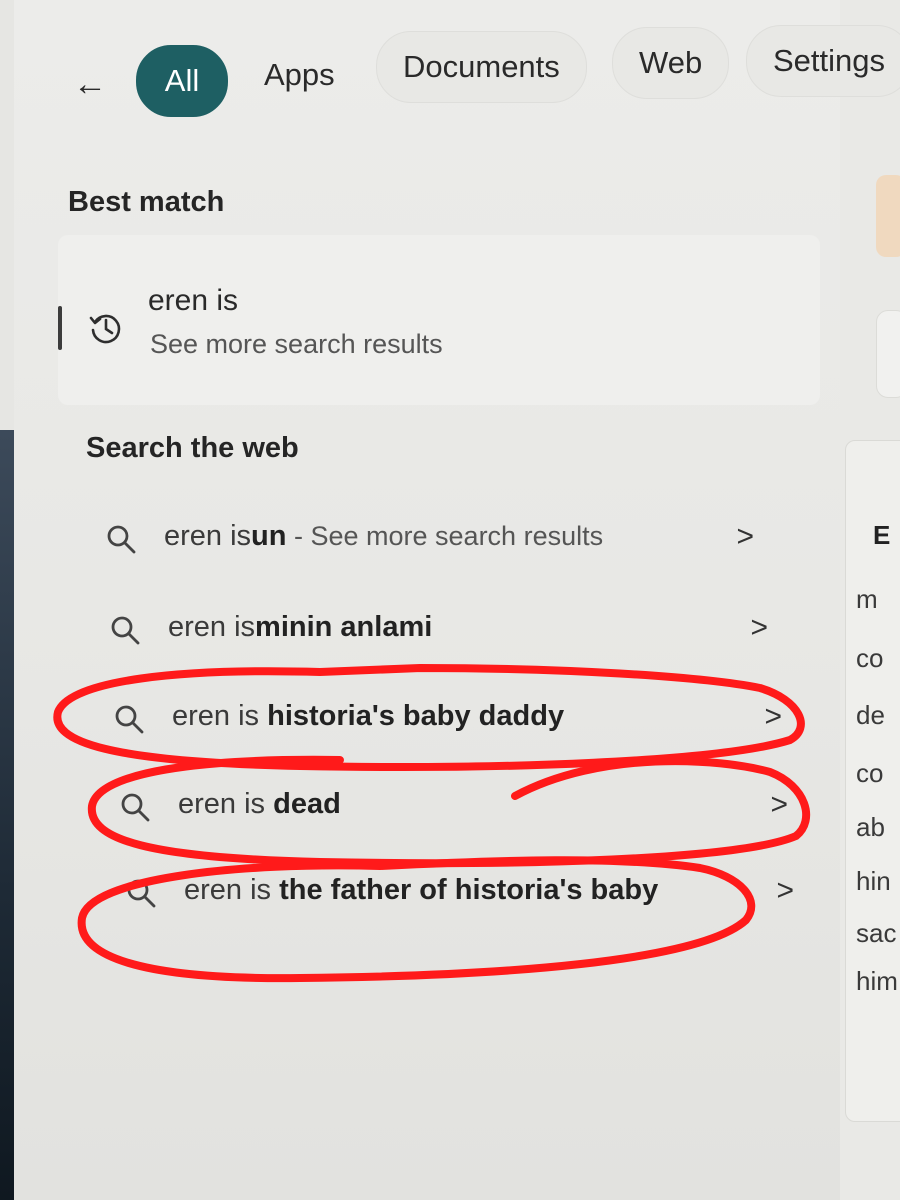 Image resolution: width=900 pixels, height=1200 pixels. I want to click on tab-apps: Apps, so click(299, 75).